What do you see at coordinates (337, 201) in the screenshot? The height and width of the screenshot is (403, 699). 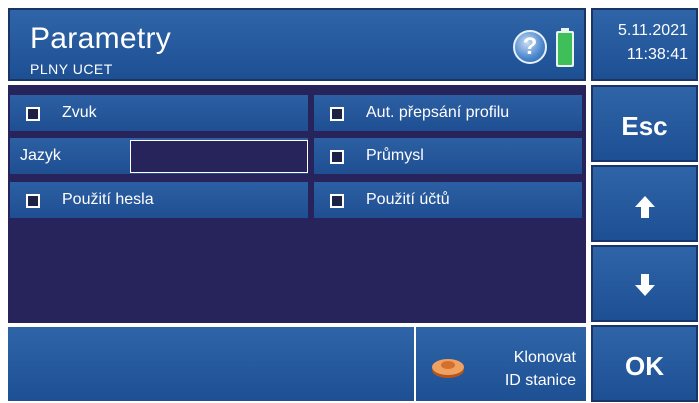 I see `checkbox-accounts-use` at bounding box center [337, 201].